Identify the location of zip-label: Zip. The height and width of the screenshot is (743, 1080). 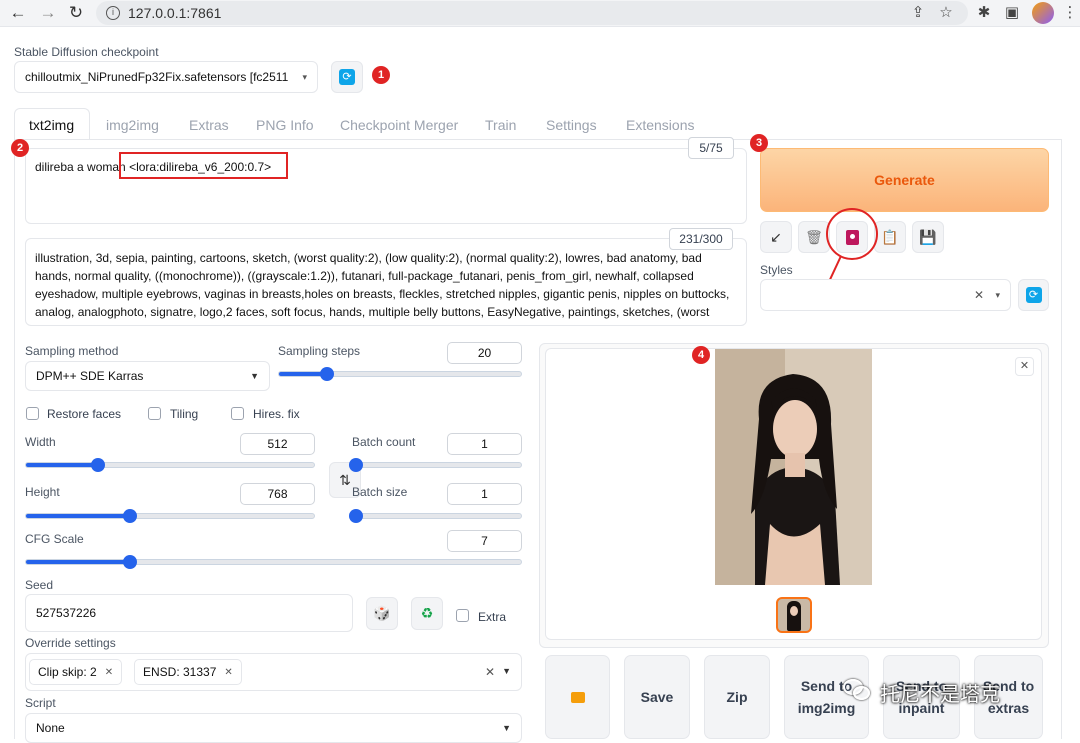
(737, 697).